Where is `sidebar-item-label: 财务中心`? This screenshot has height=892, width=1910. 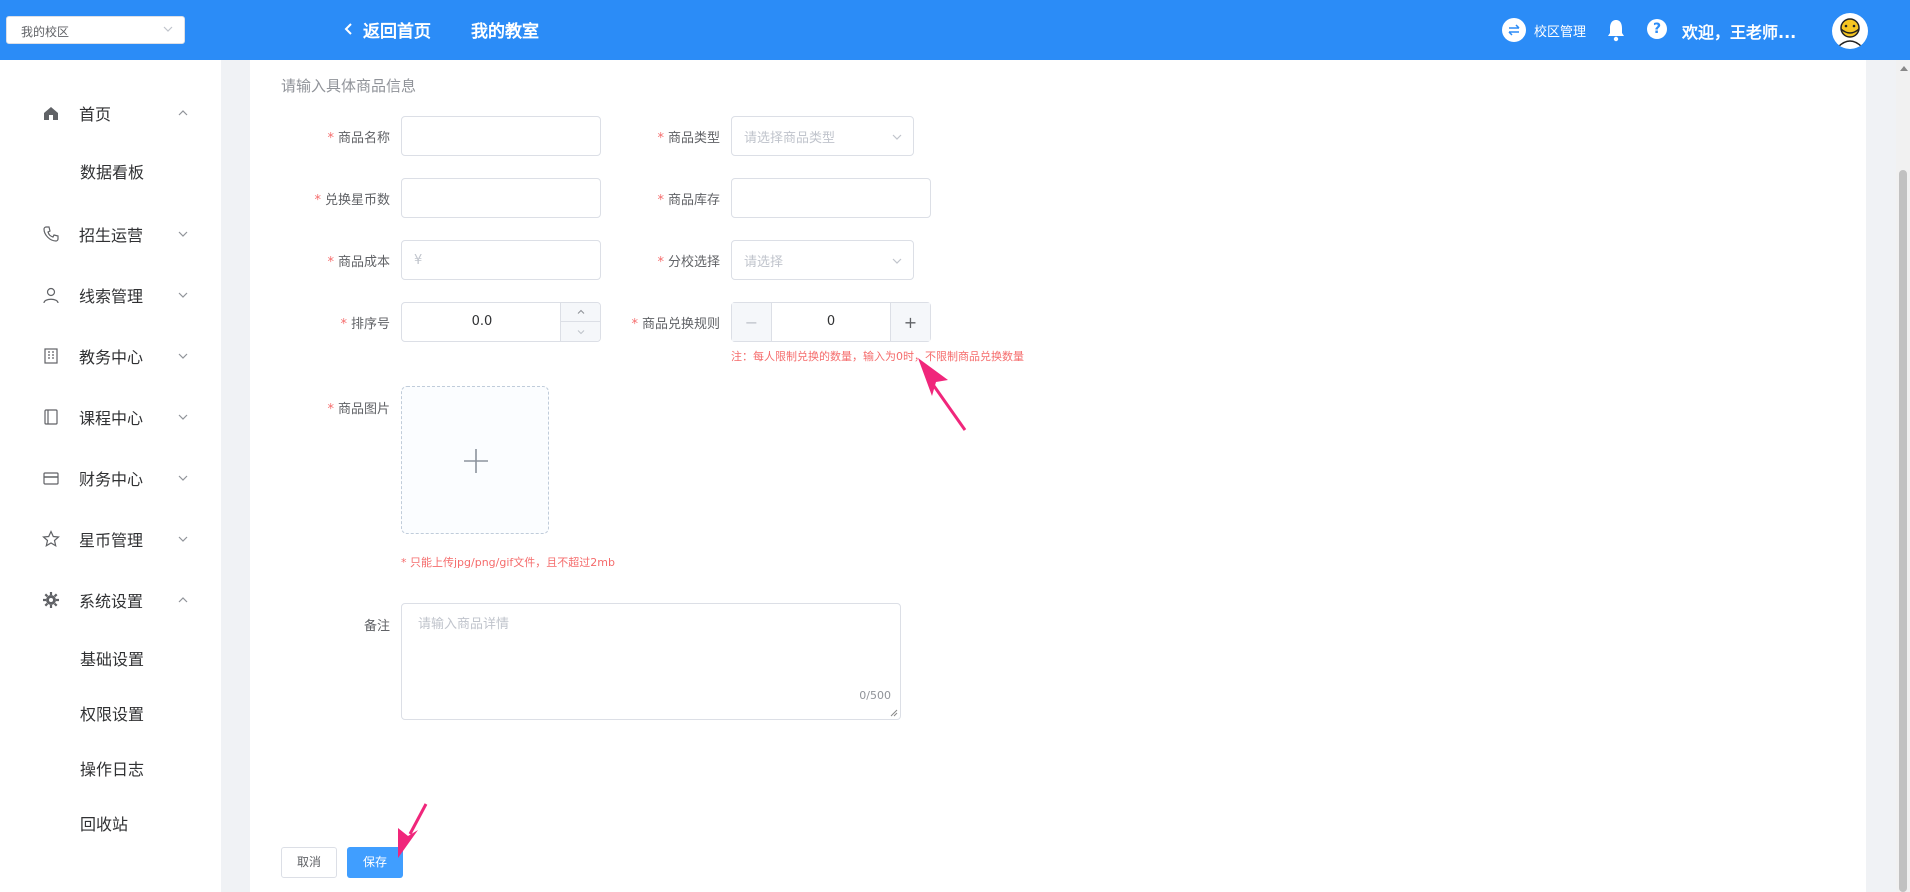 sidebar-item-label: 财务中心 is located at coordinates (111, 479).